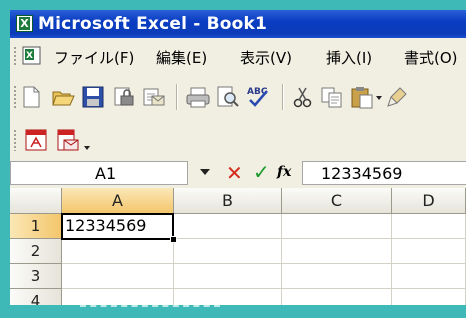  Describe the element at coordinates (431, 57) in the screenshot. I see `menu-format: 書式(O)` at that location.